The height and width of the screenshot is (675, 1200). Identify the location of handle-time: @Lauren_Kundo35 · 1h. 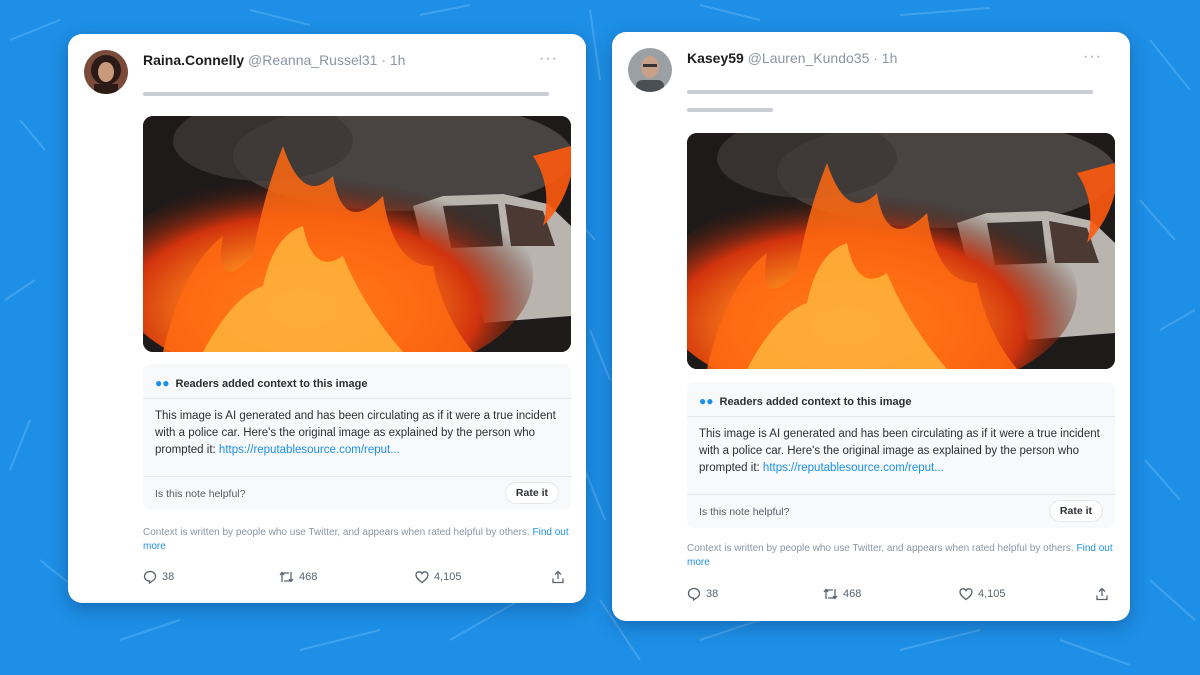
(822, 58).